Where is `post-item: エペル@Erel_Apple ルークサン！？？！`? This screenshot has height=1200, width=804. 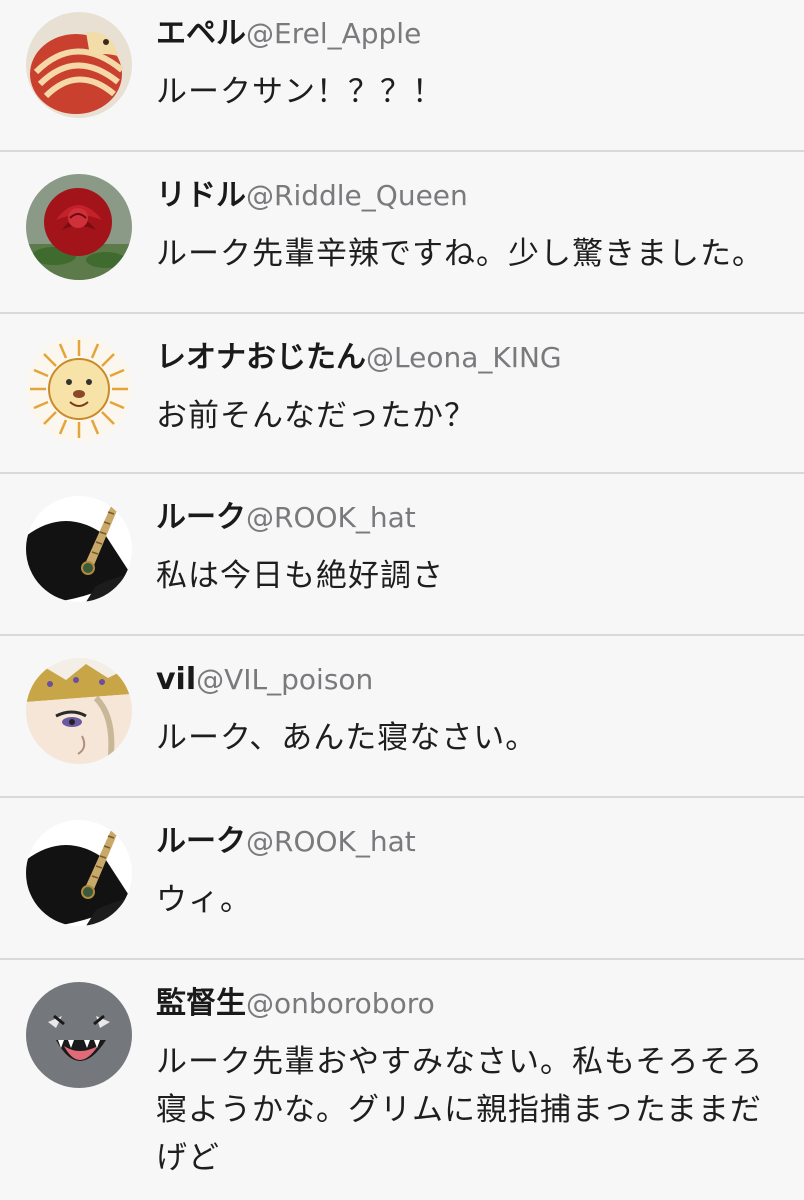
post-item: エペル@Erel_Apple ルークサン！？？！ is located at coordinates (402, 75).